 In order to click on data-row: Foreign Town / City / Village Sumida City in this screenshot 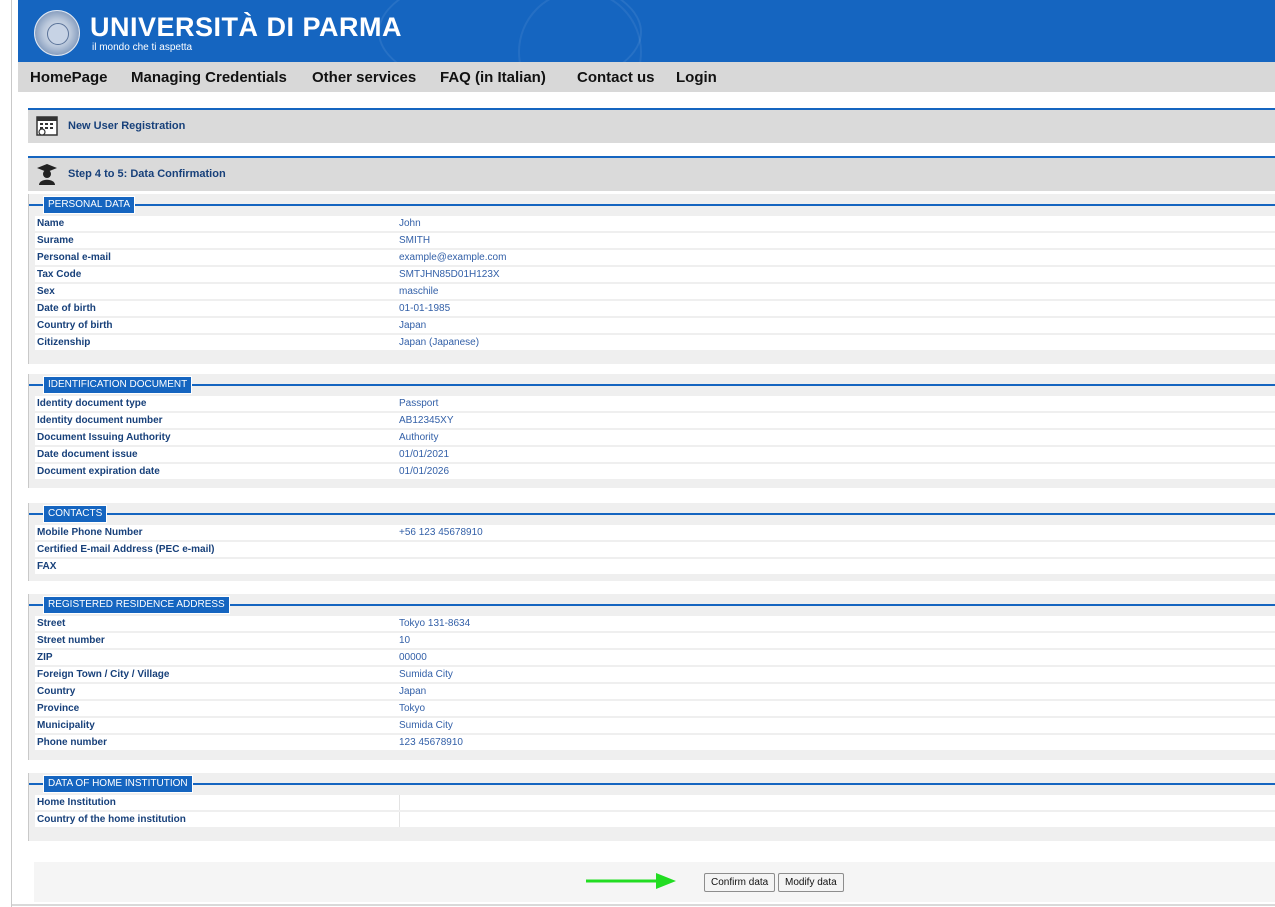, I will do `click(655, 675)`.